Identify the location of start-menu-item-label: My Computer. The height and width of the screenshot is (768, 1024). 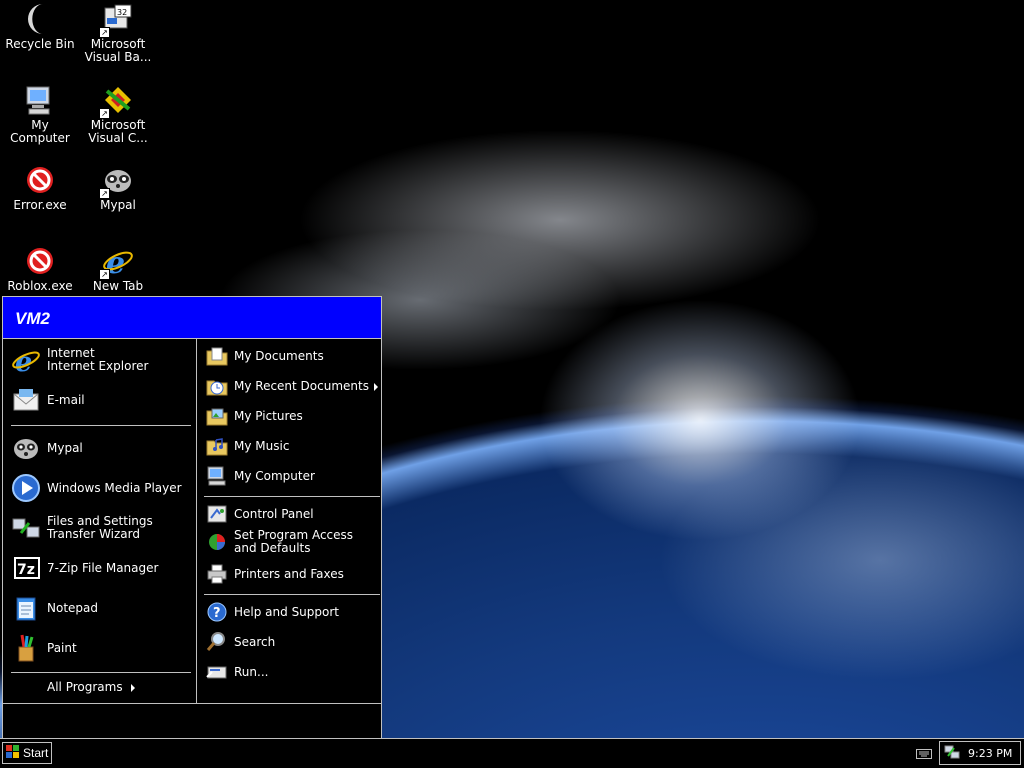
(274, 475).